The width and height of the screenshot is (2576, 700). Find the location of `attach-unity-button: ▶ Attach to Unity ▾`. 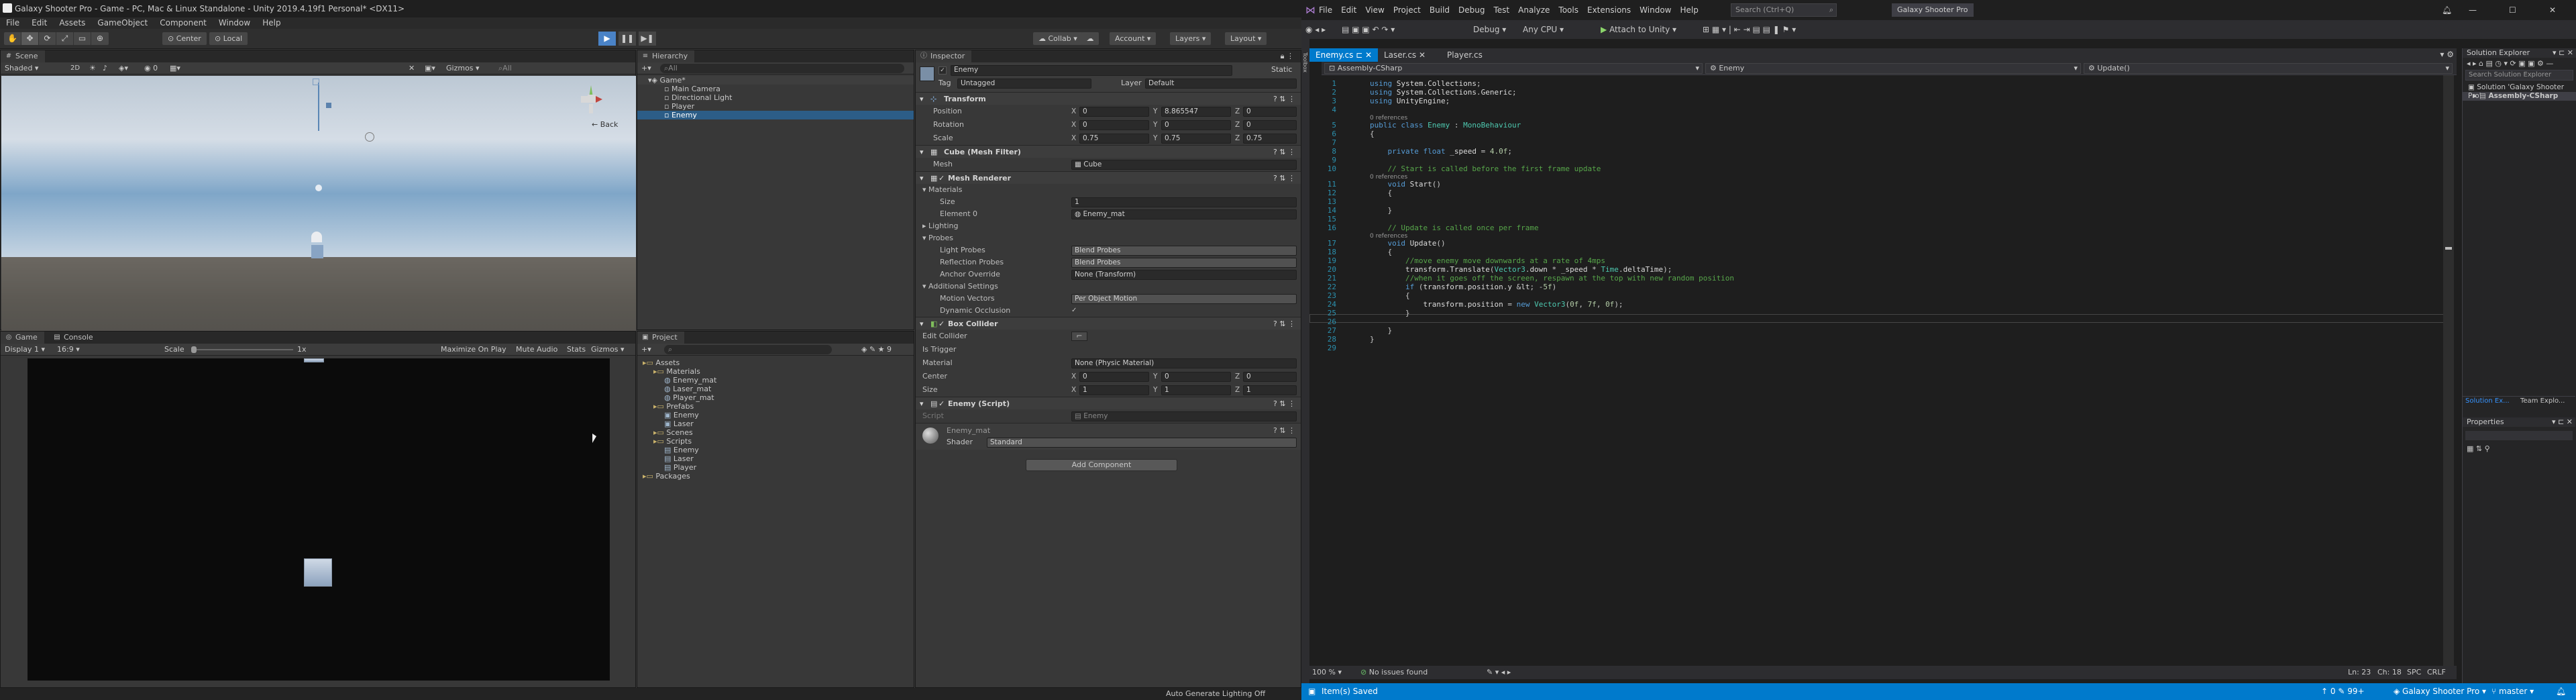

attach-unity-button: ▶ Attach to Unity ▾ is located at coordinates (1638, 29).